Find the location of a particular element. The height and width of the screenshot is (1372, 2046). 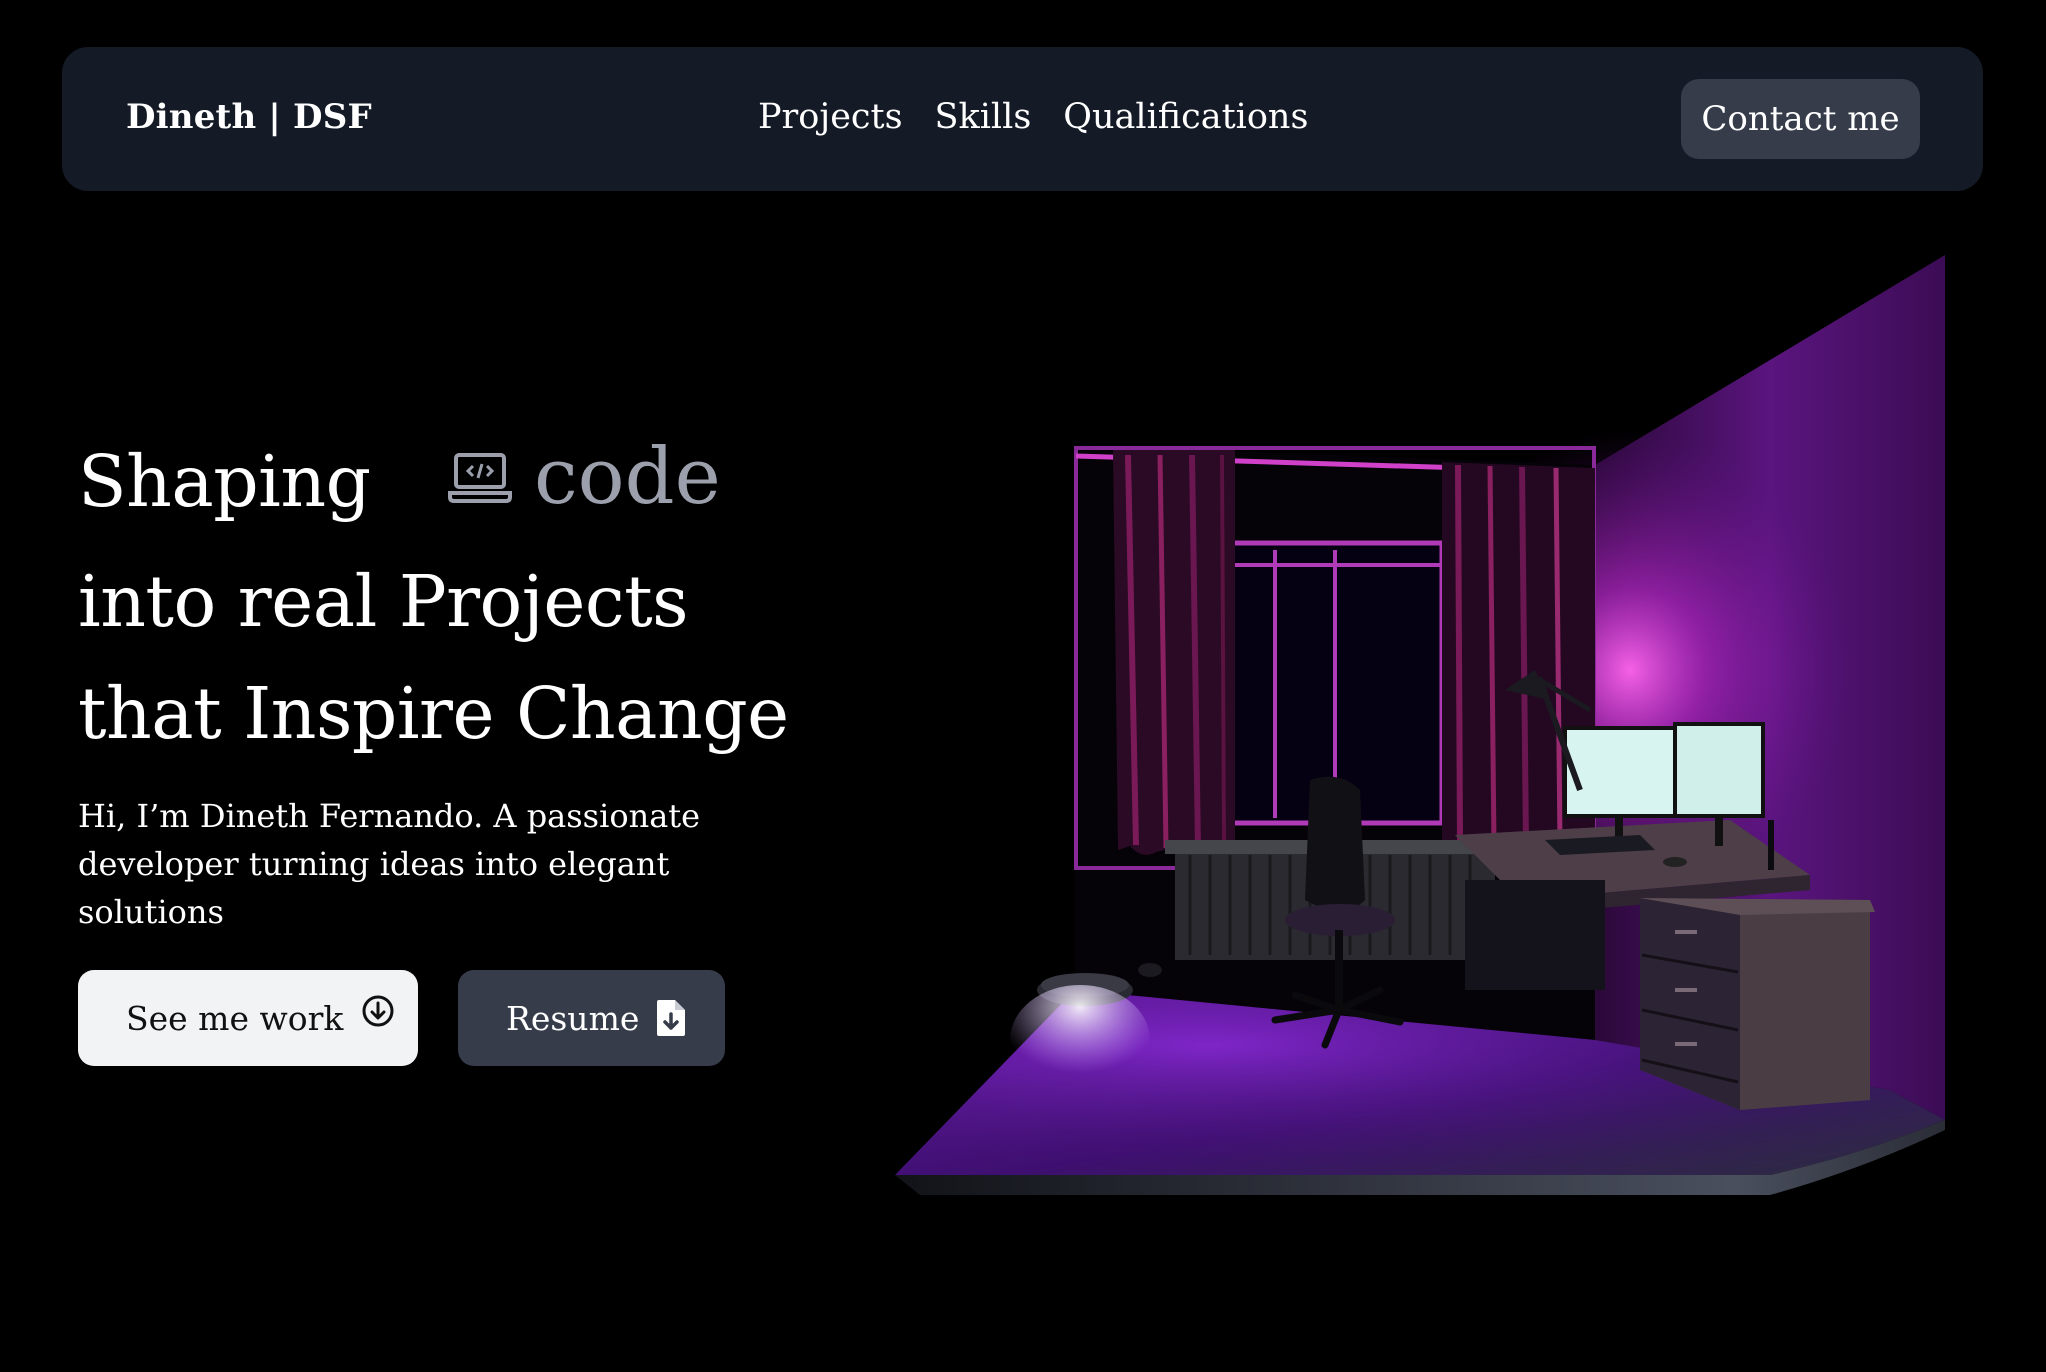

see-my-work-label: See me work is located at coordinates (235, 1018).